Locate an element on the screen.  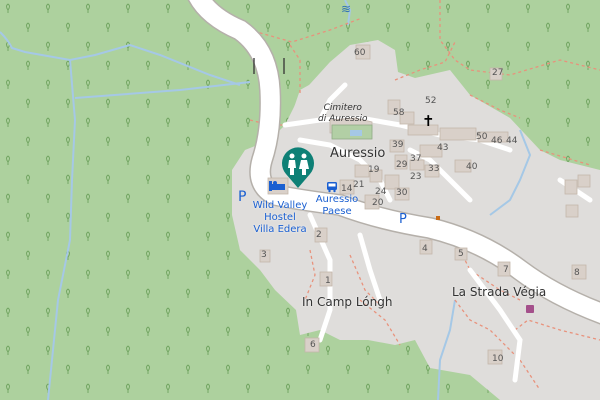
house-number: 2 is located at coordinates (319, 235).